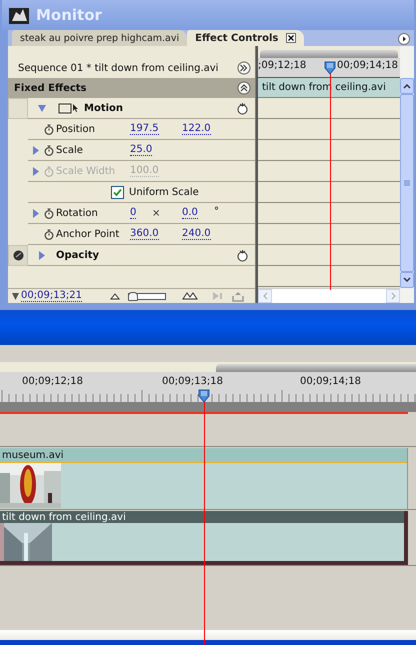 This screenshot has width=416, height=645. Describe the element at coordinates (100, 38) in the screenshot. I see `tab: steak au poivre prep highcam.avi` at that location.